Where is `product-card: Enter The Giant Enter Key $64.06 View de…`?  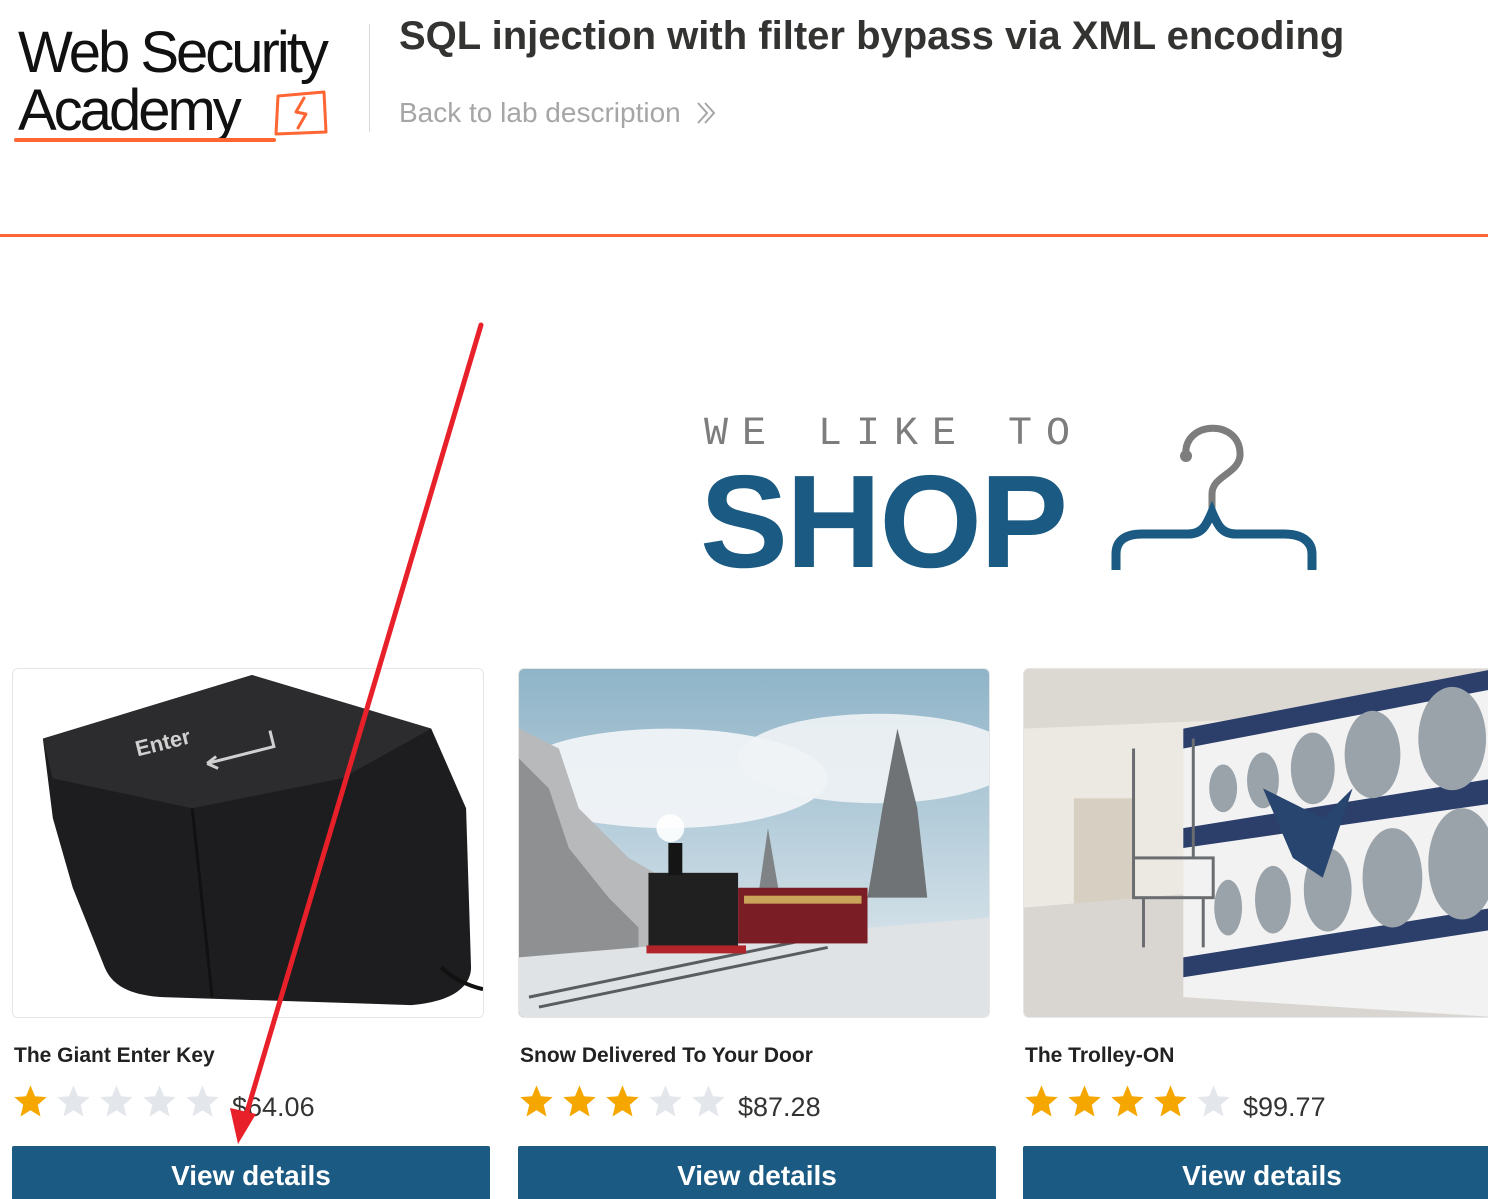
product-card: Enter The Giant Enter Key $64.06 View de… is located at coordinates (251, 933).